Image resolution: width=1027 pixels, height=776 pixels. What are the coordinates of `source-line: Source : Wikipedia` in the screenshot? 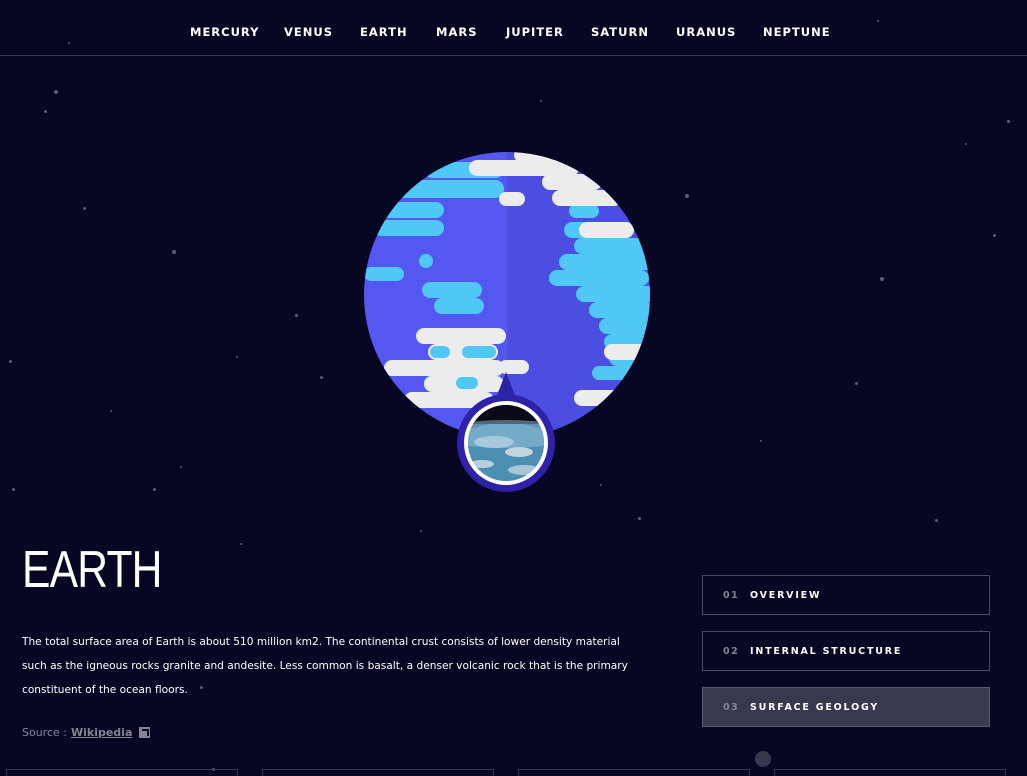 It's located at (86, 732).